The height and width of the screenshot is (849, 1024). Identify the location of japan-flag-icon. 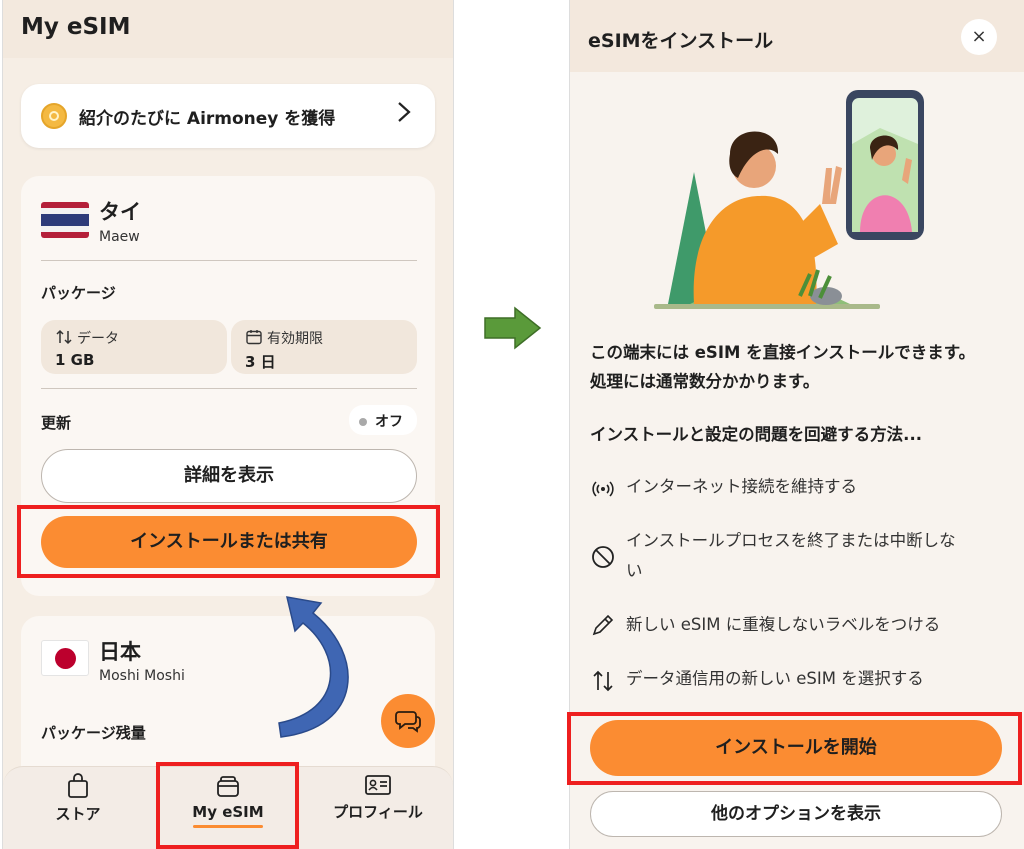
(65, 658).